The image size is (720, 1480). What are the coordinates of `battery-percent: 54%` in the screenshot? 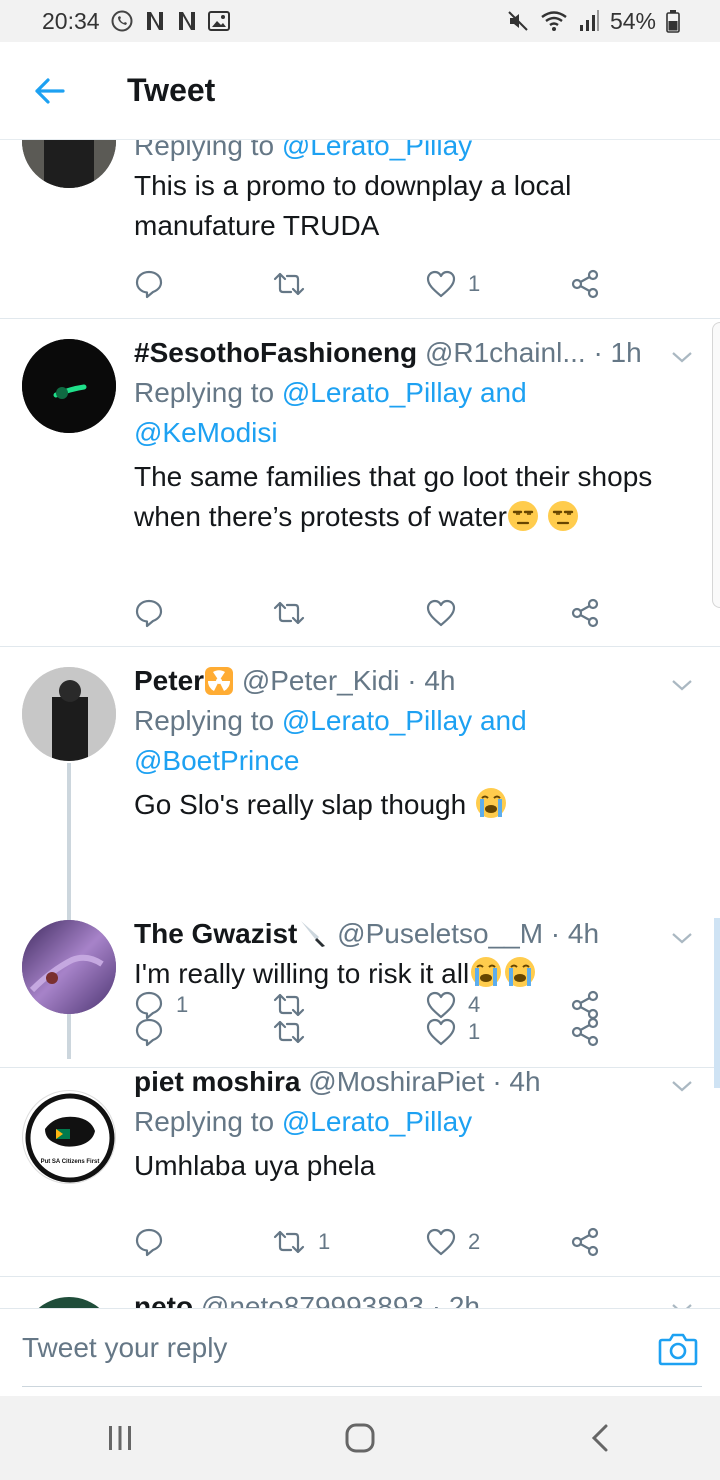 It's located at (632, 20).